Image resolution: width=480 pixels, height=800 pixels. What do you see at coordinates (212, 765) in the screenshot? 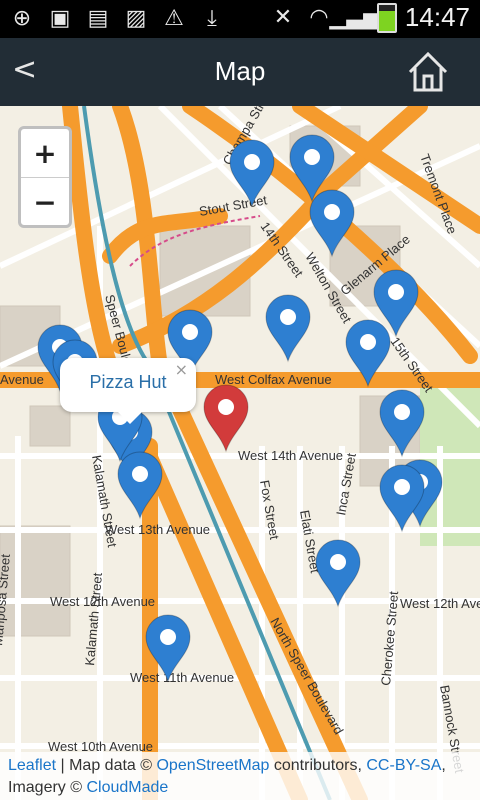
I see `openstreetmap-link: OpenStreetMap` at bounding box center [212, 765].